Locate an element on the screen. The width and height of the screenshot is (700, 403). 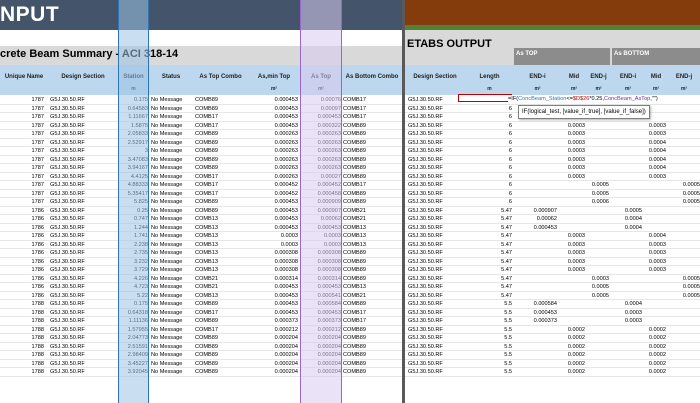
table-cell: 0.00062 is located at coordinates (535, 219).